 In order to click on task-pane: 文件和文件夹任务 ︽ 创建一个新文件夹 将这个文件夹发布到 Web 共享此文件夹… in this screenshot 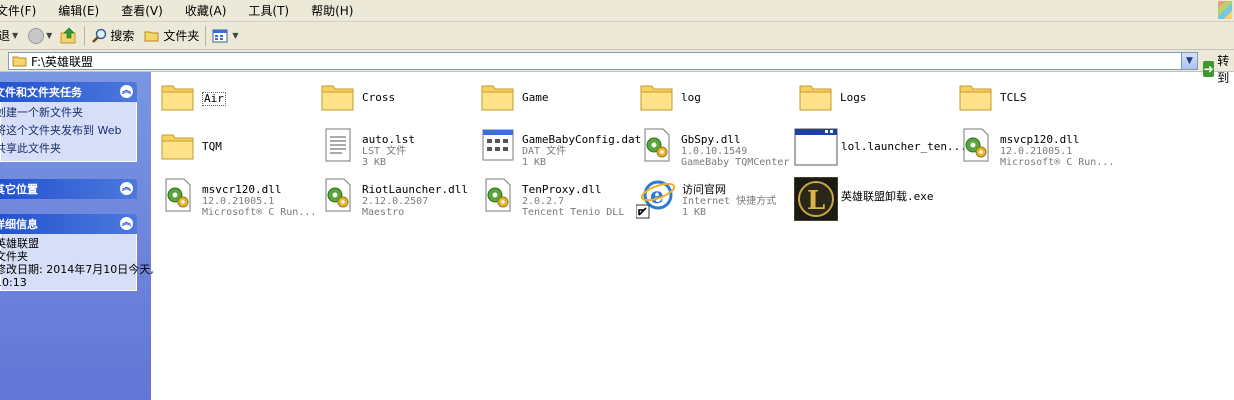, I will do `click(77, 236)`.